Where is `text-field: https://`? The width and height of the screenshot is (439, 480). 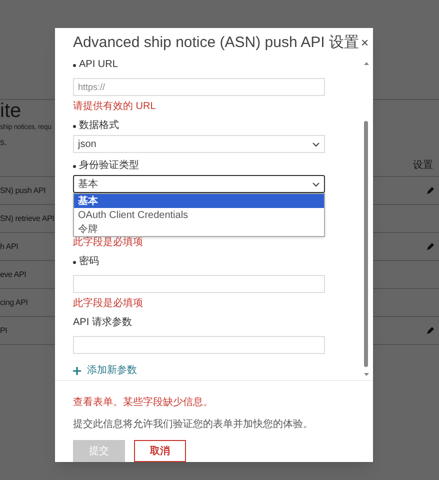
text-field: https:// is located at coordinates (199, 87).